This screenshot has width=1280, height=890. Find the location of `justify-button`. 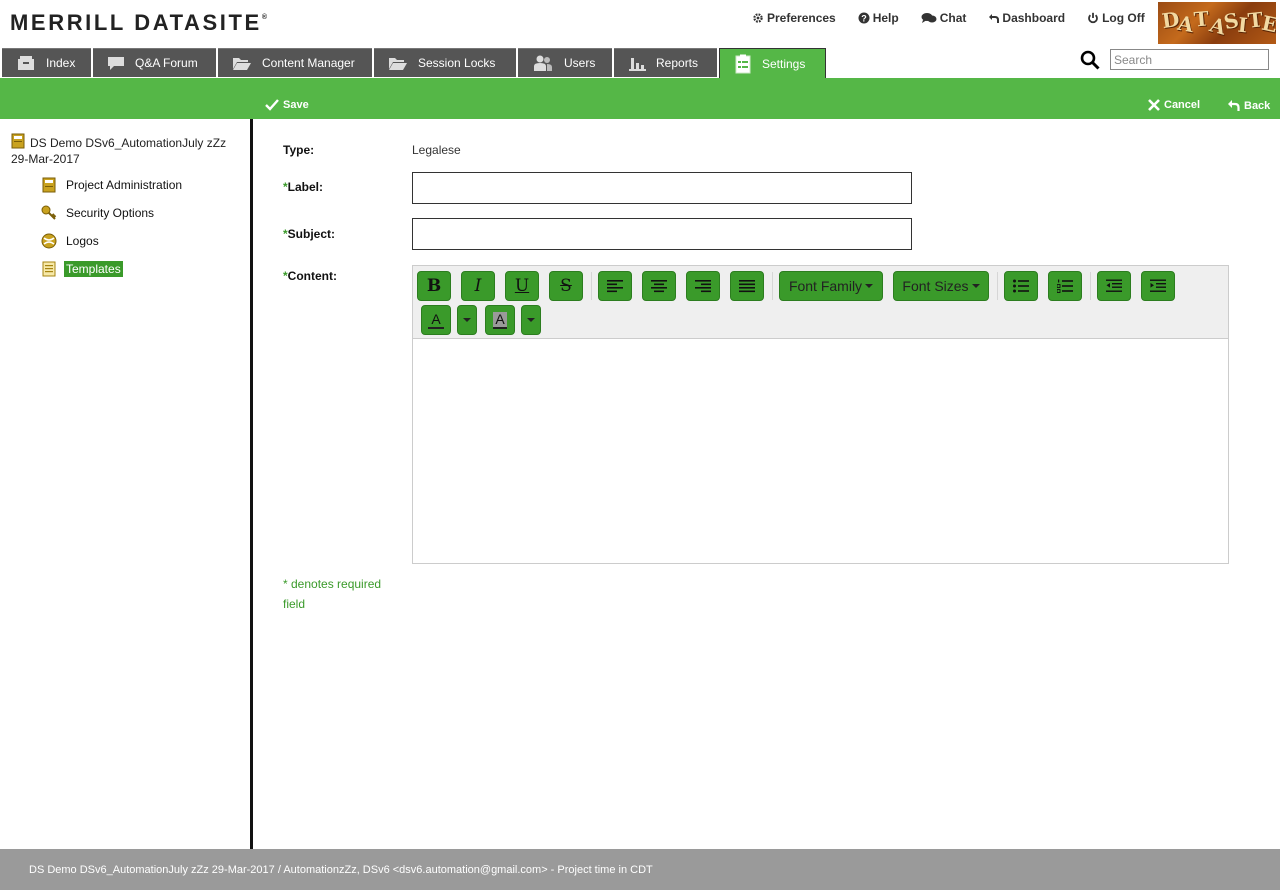

justify-button is located at coordinates (747, 286).